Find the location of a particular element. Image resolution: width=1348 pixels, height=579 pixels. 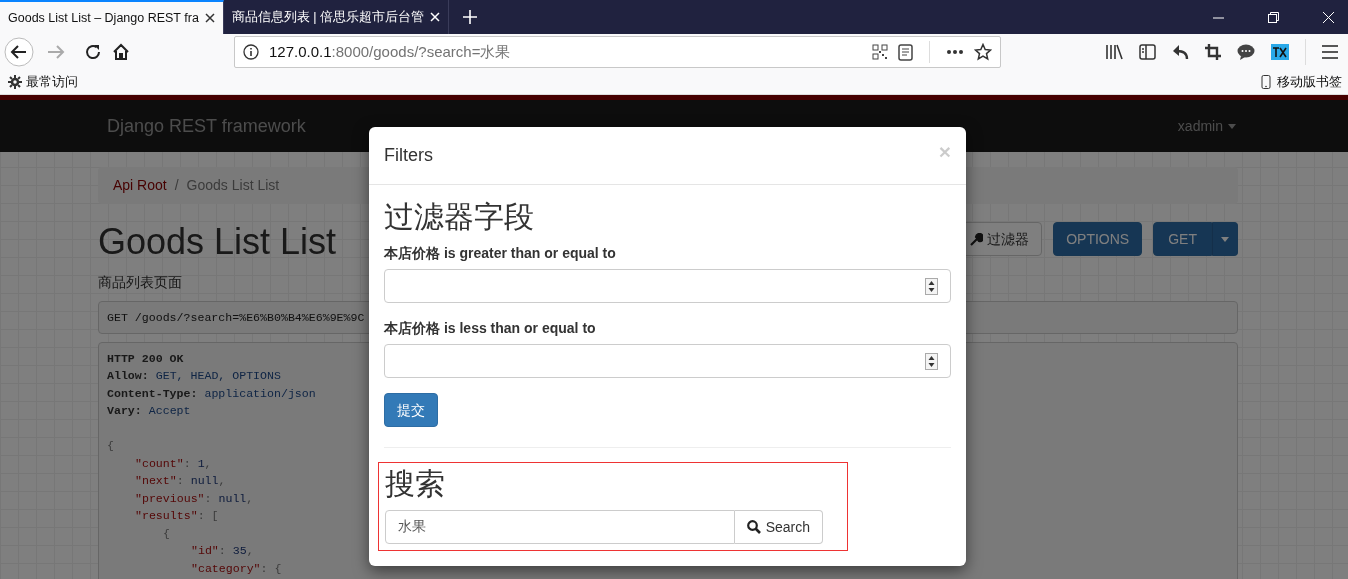

close-icon is located at coordinates (209, 18).